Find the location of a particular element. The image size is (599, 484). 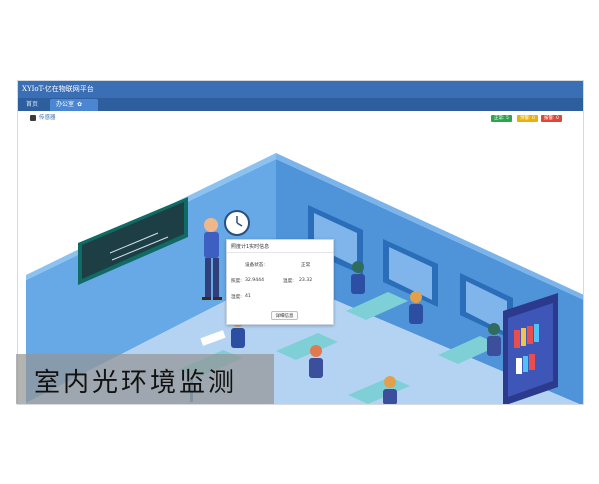

alarm-count-badge: 报警: 0 is located at coordinates (551, 118).